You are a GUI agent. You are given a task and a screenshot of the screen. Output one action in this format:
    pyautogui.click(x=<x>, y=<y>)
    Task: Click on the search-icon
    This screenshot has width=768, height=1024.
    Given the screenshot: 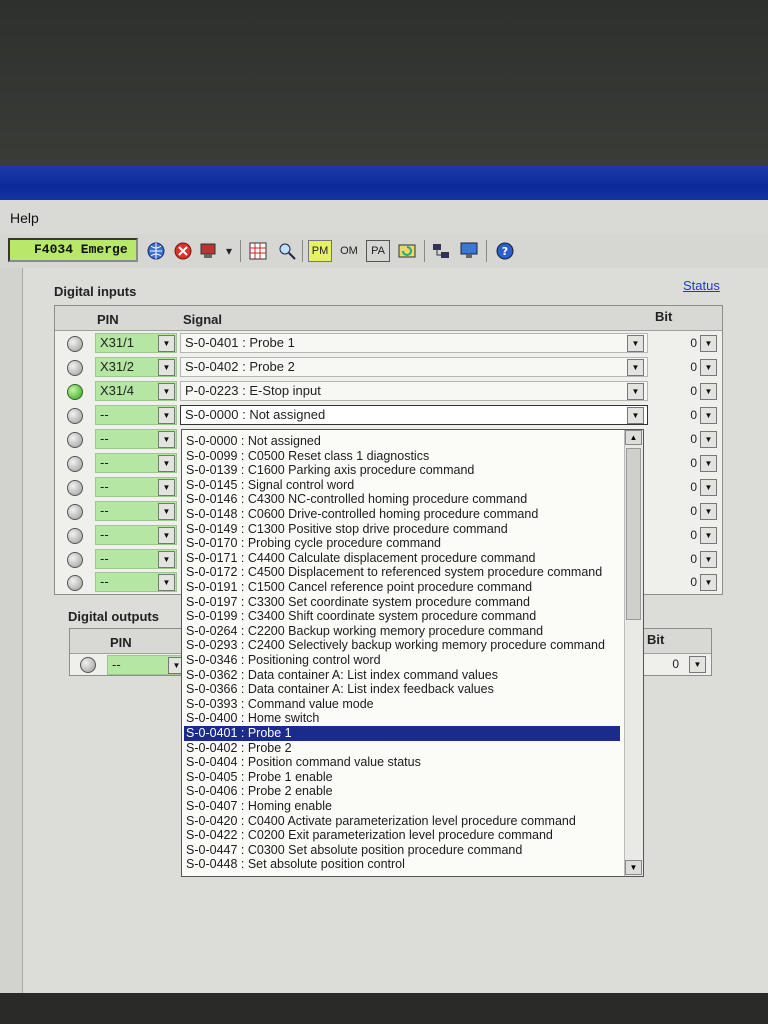 What is the action you would take?
    pyautogui.click(x=287, y=251)
    